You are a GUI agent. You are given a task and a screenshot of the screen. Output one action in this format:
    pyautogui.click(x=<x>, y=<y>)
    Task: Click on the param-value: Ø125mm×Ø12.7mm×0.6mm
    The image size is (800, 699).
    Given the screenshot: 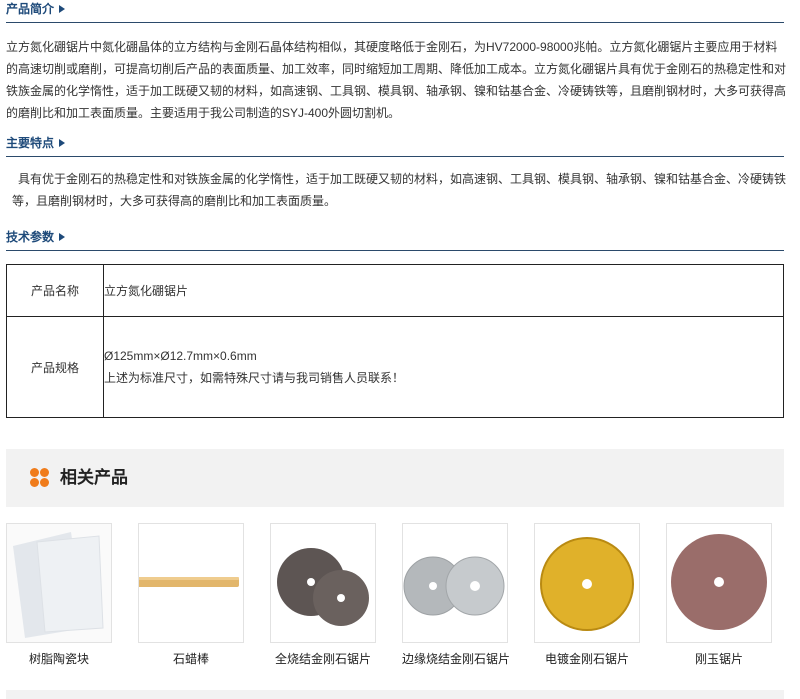 What is the action you would take?
    pyautogui.click(x=180, y=356)
    